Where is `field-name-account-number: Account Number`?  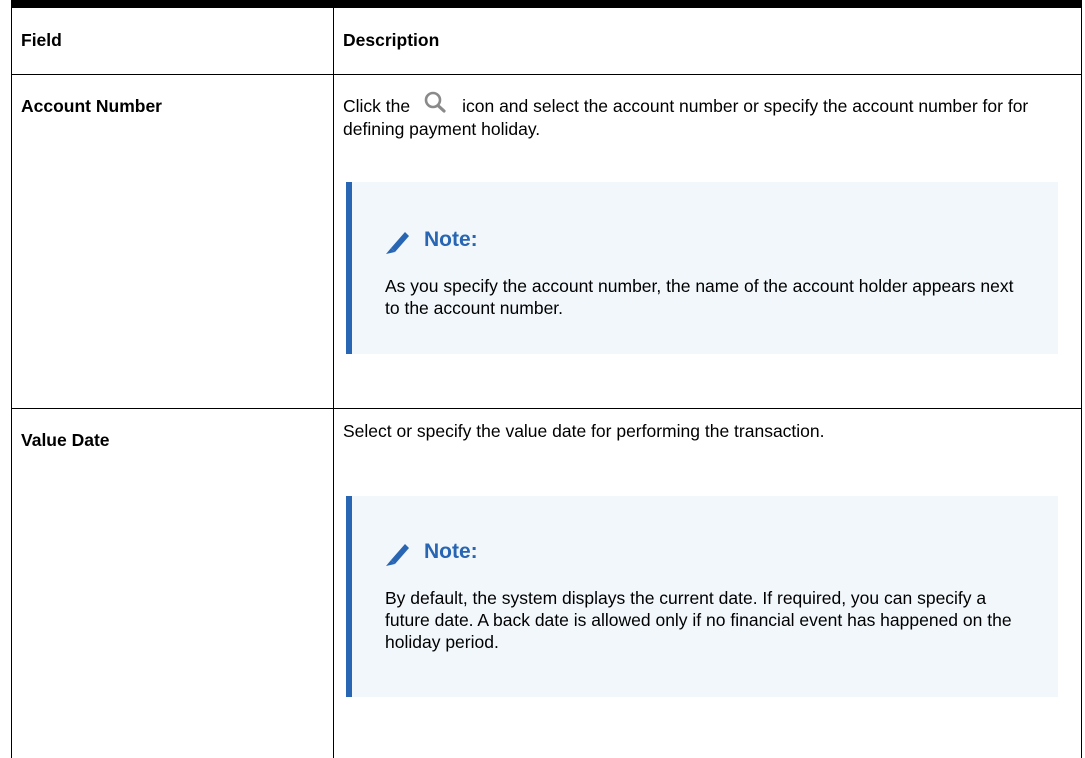 field-name-account-number: Account Number is located at coordinates (172, 241).